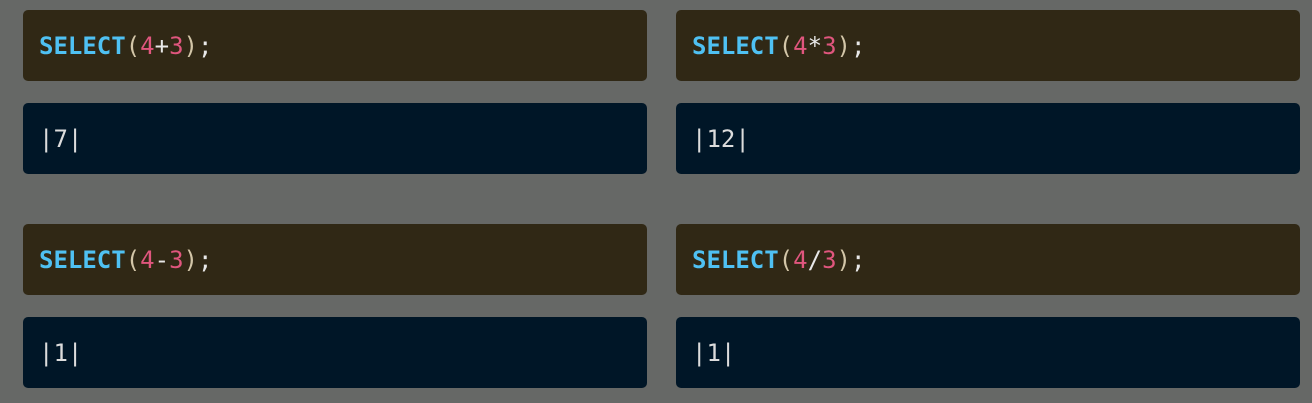  Describe the element at coordinates (335, 45) in the screenshot. I see `query-panel-addition: SELECT (4 + 3);` at that location.